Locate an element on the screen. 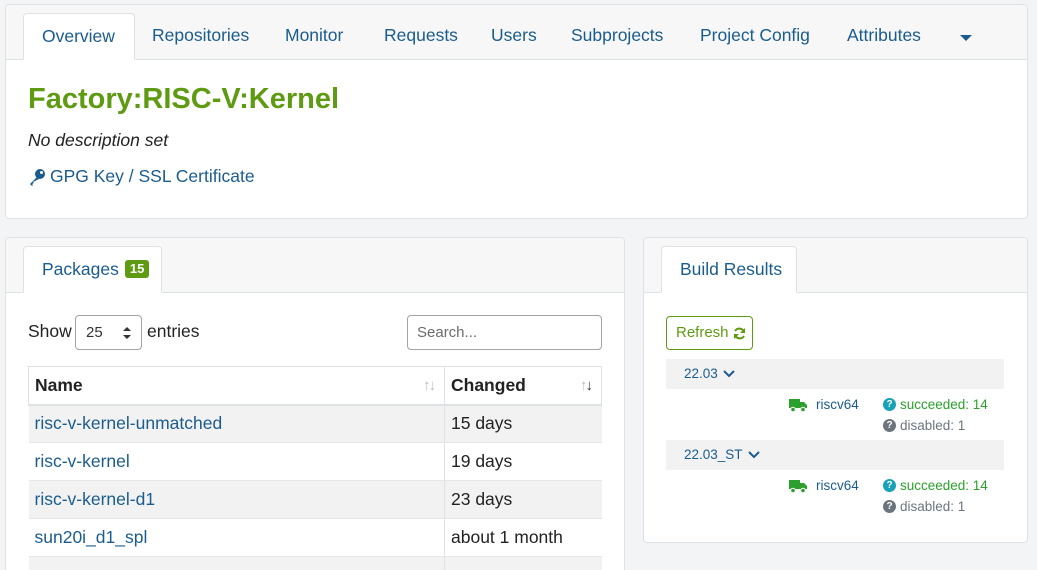  table-row: sun20i_d1_spl about 1 month is located at coordinates (315, 537).